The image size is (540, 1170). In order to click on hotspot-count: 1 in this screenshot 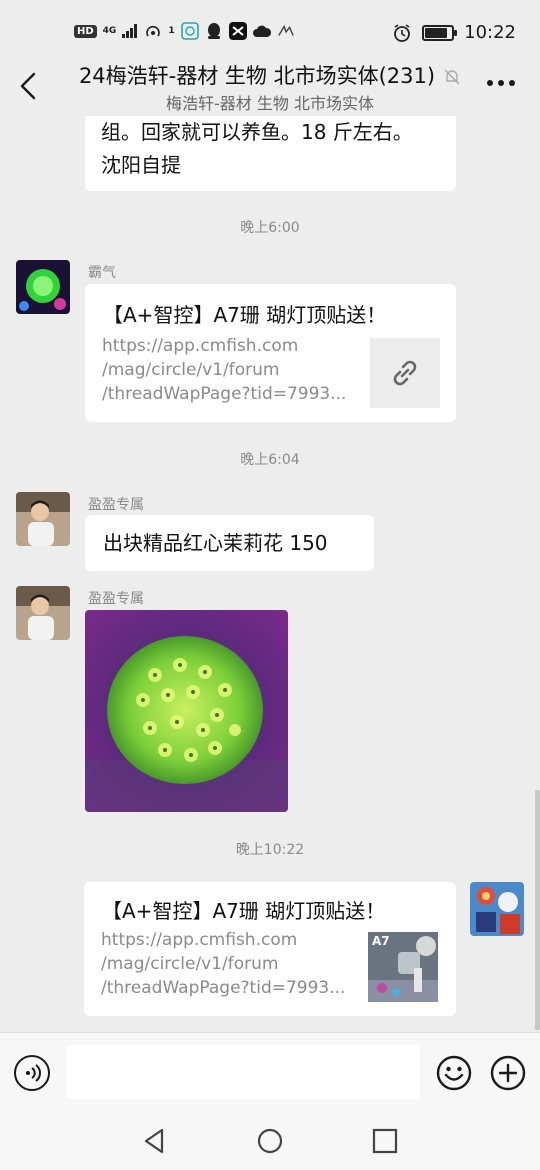, I will do `click(171, 30)`.